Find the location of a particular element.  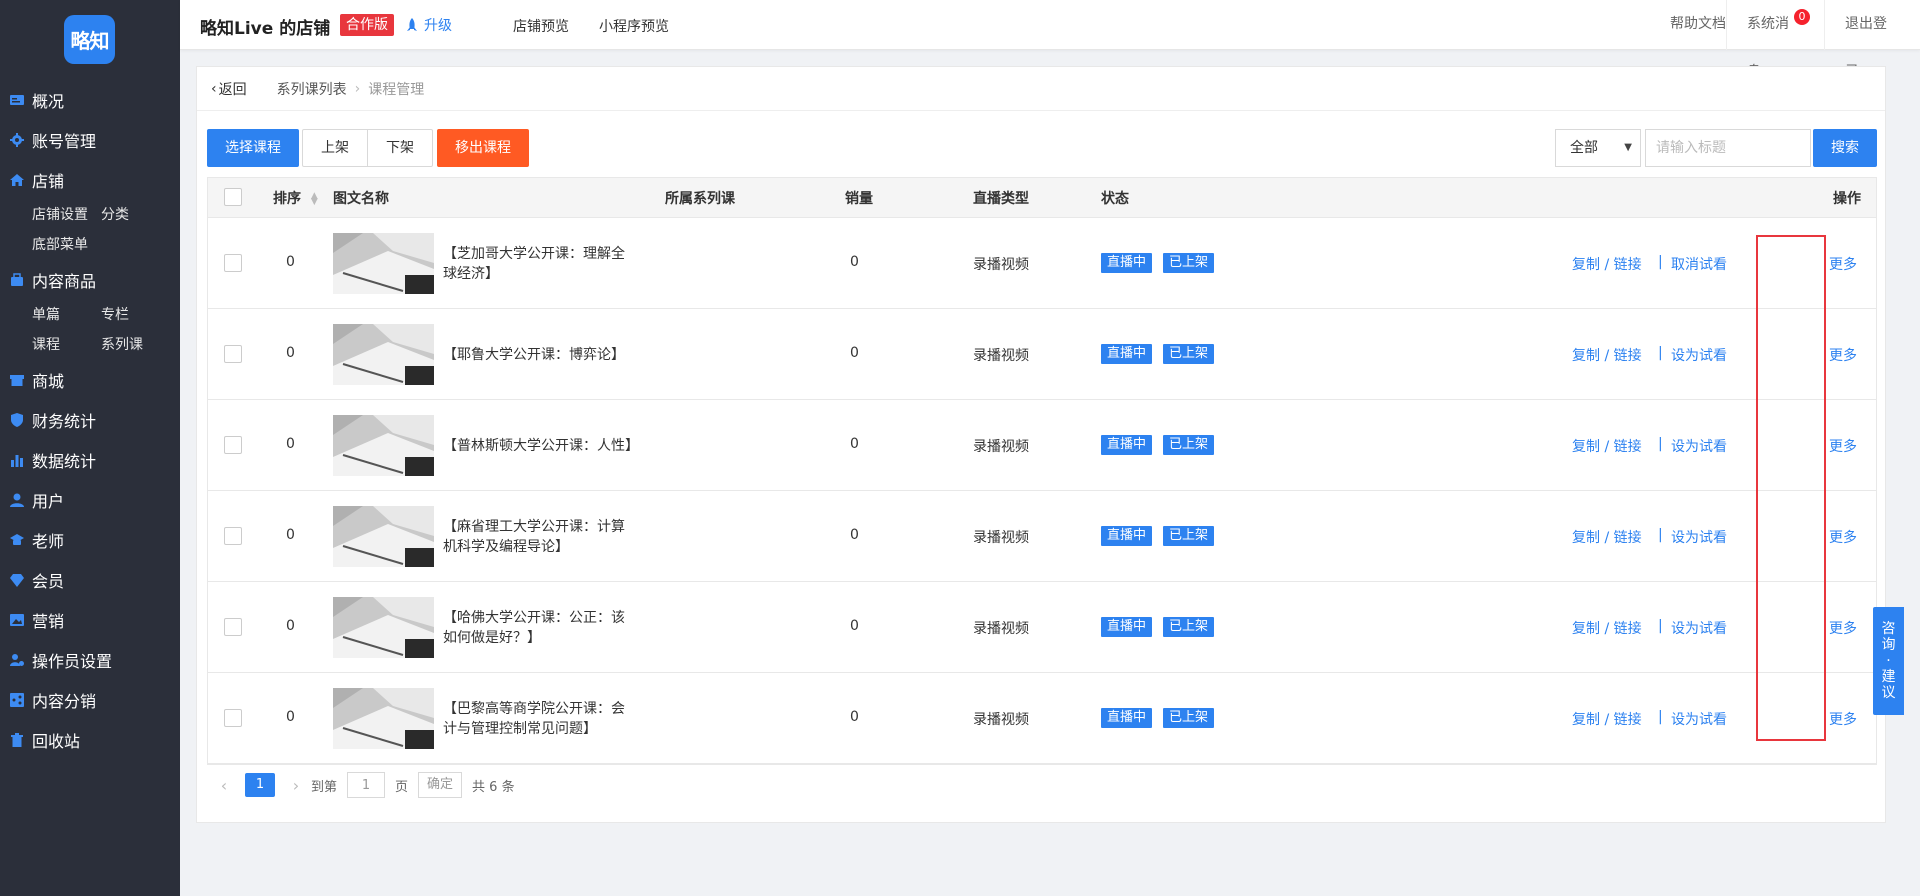

total-count: 共 6 条 is located at coordinates (493, 787).